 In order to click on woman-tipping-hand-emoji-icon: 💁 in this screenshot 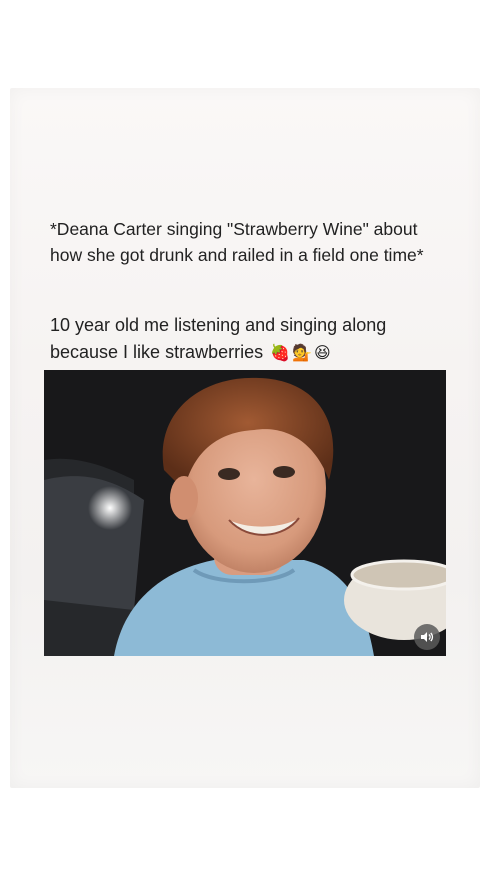, I will do `click(302, 352)`.